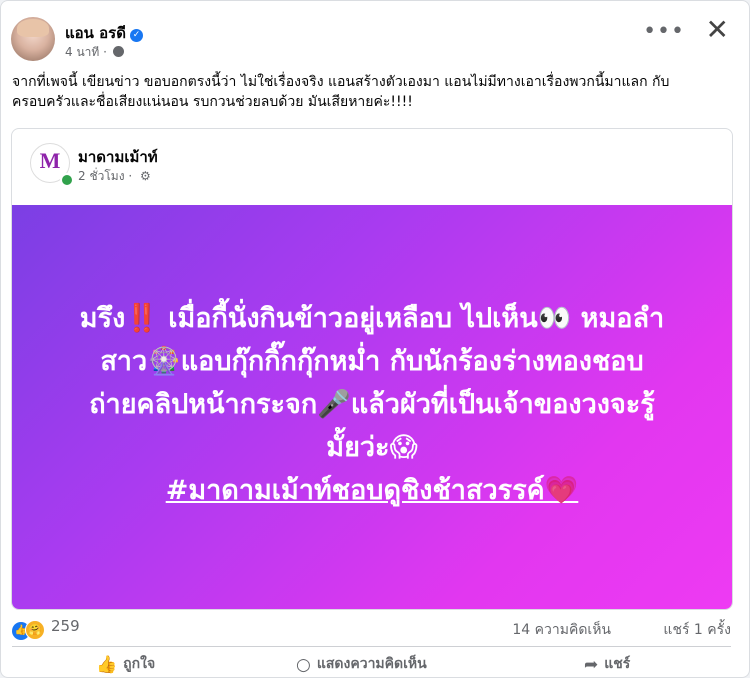 The image size is (750, 678). I want to click on comment-label: แสดงความคิดเห็น, so click(371, 664).